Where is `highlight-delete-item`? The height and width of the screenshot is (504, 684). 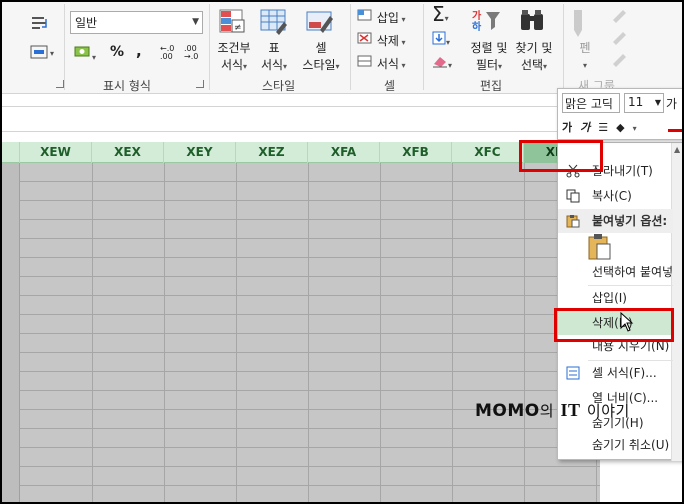
highlight-delete-item is located at coordinates (614, 325).